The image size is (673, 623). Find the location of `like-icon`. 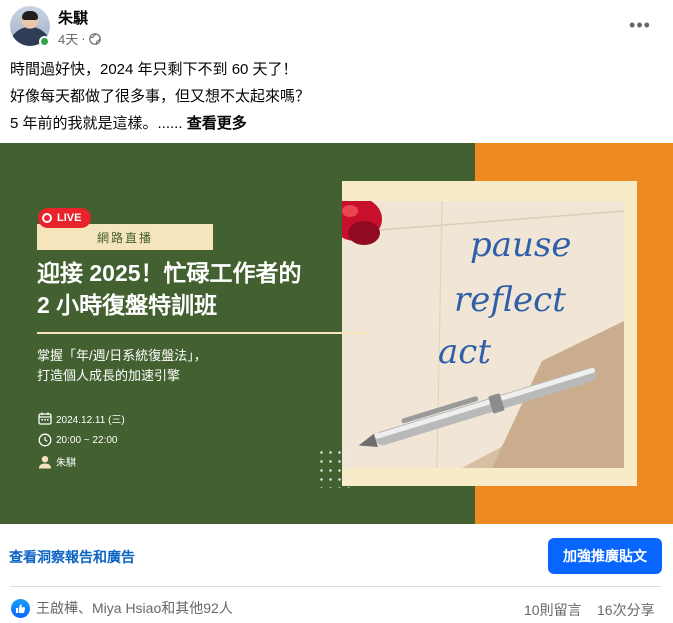

like-icon is located at coordinates (20, 608).